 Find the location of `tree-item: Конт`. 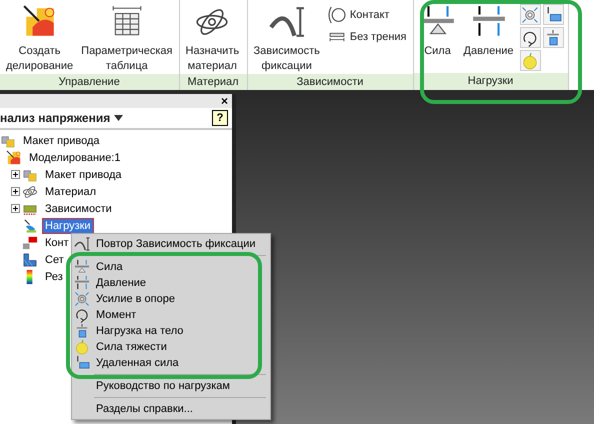

tree-item: Конт is located at coordinates (57, 242).